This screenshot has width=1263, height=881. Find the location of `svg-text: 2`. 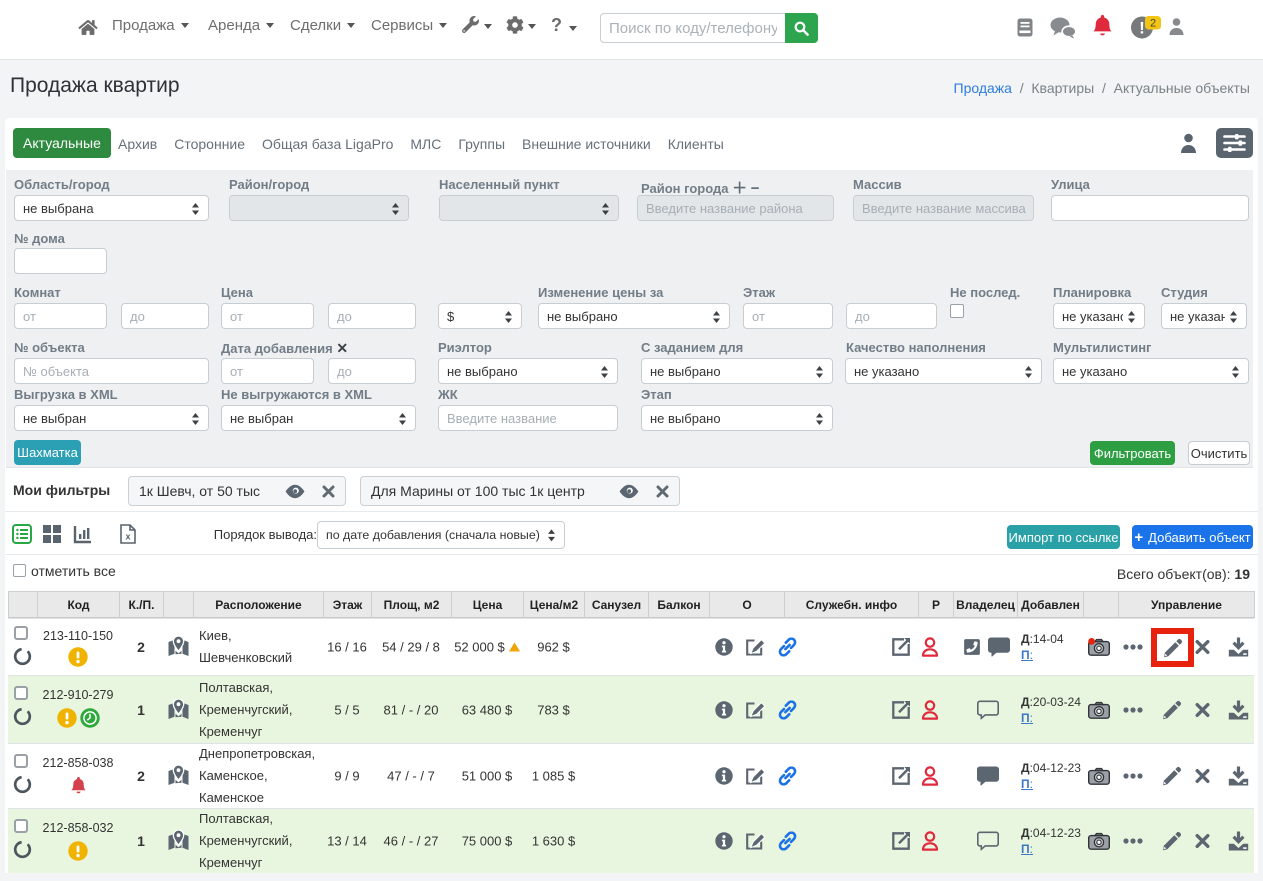

svg-text: 2 is located at coordinates (1153, 24).